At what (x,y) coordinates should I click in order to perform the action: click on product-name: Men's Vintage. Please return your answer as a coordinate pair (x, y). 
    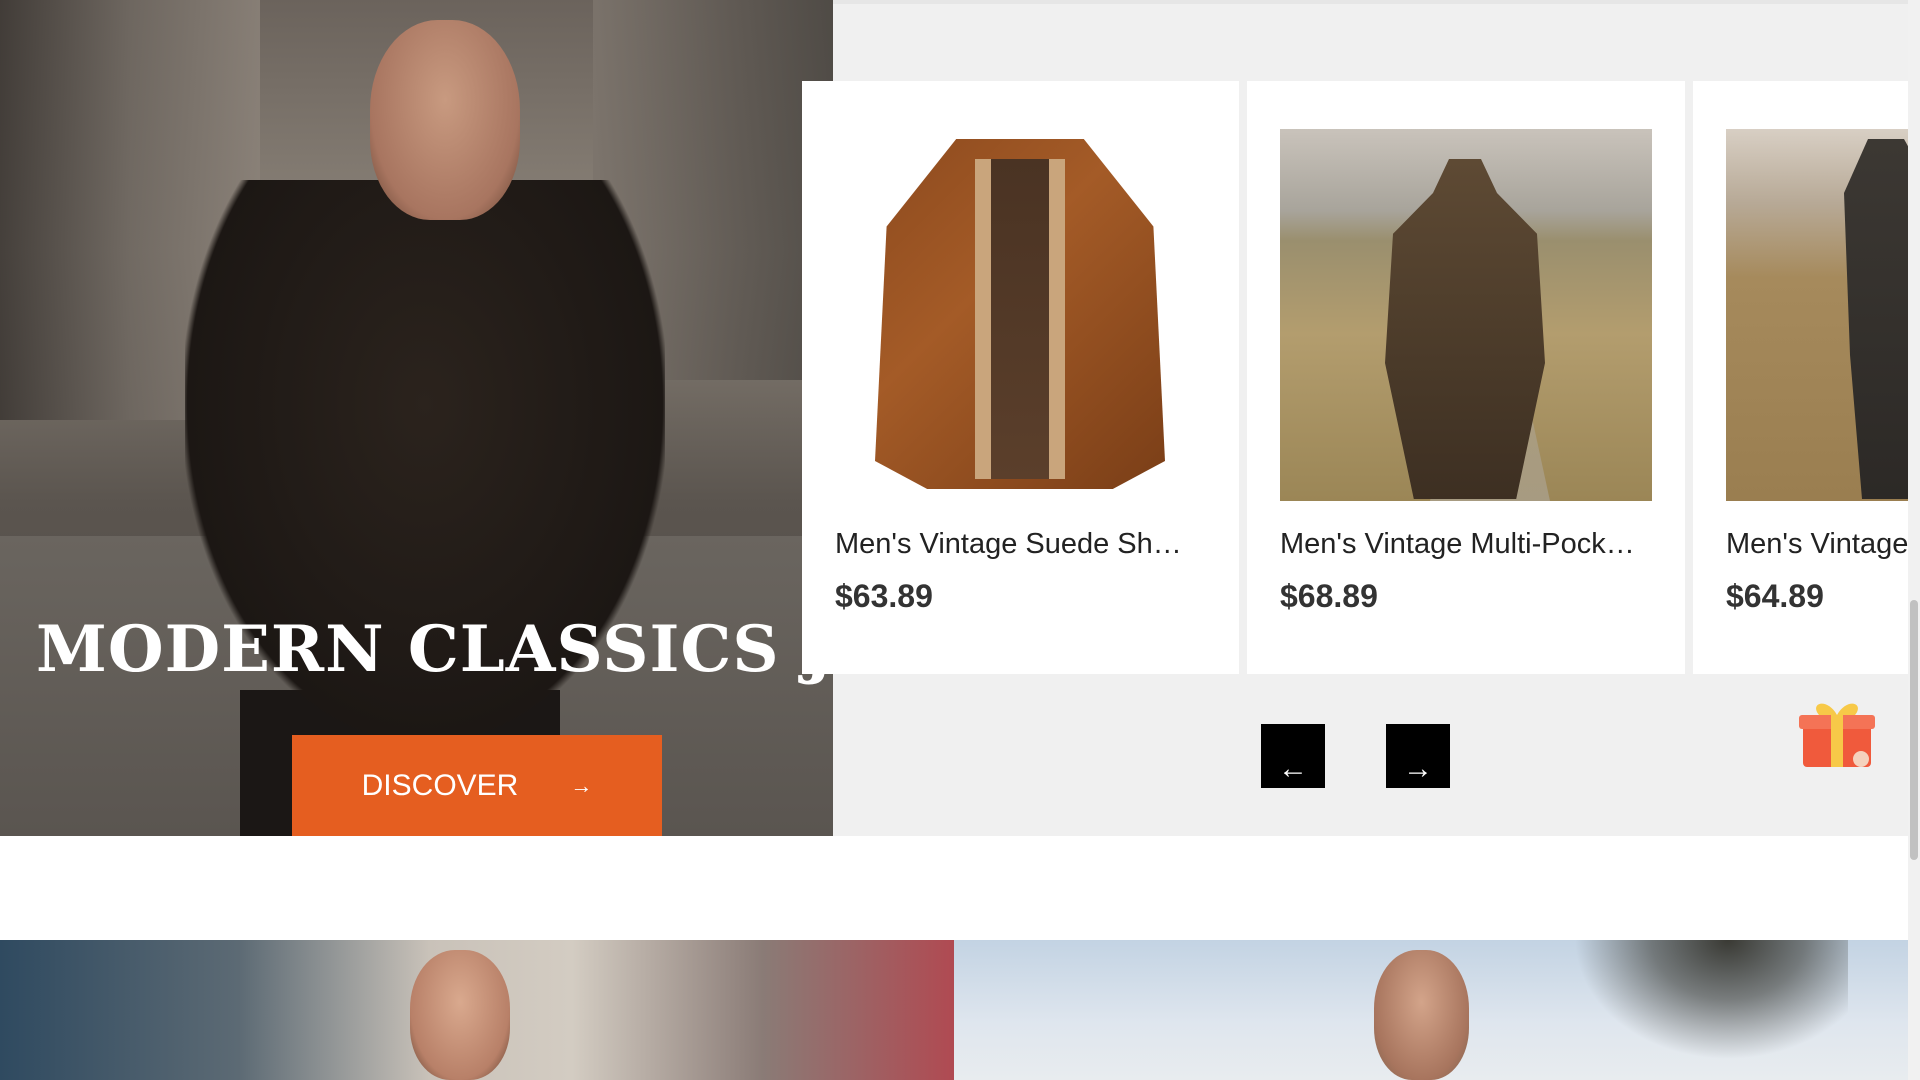
    Looking at the image, I should click on (1817, 544).